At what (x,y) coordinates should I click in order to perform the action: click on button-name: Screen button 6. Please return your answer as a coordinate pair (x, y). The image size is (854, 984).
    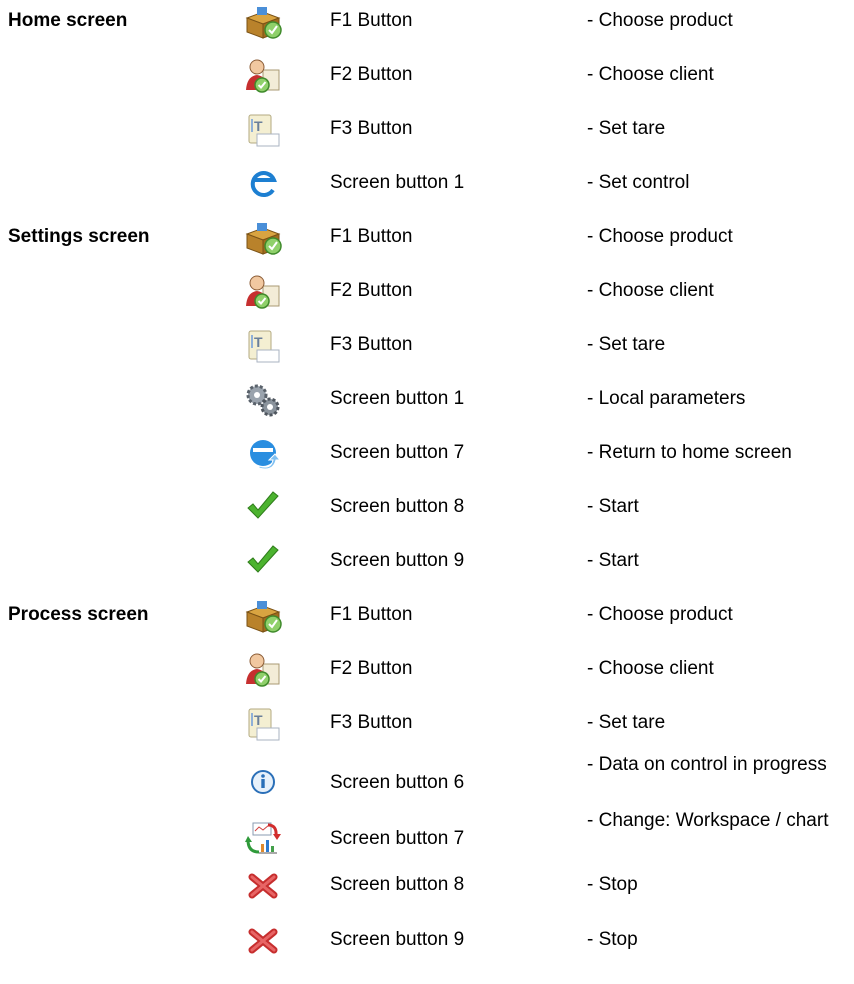
    Looking at the image, I should click on (397, 782).